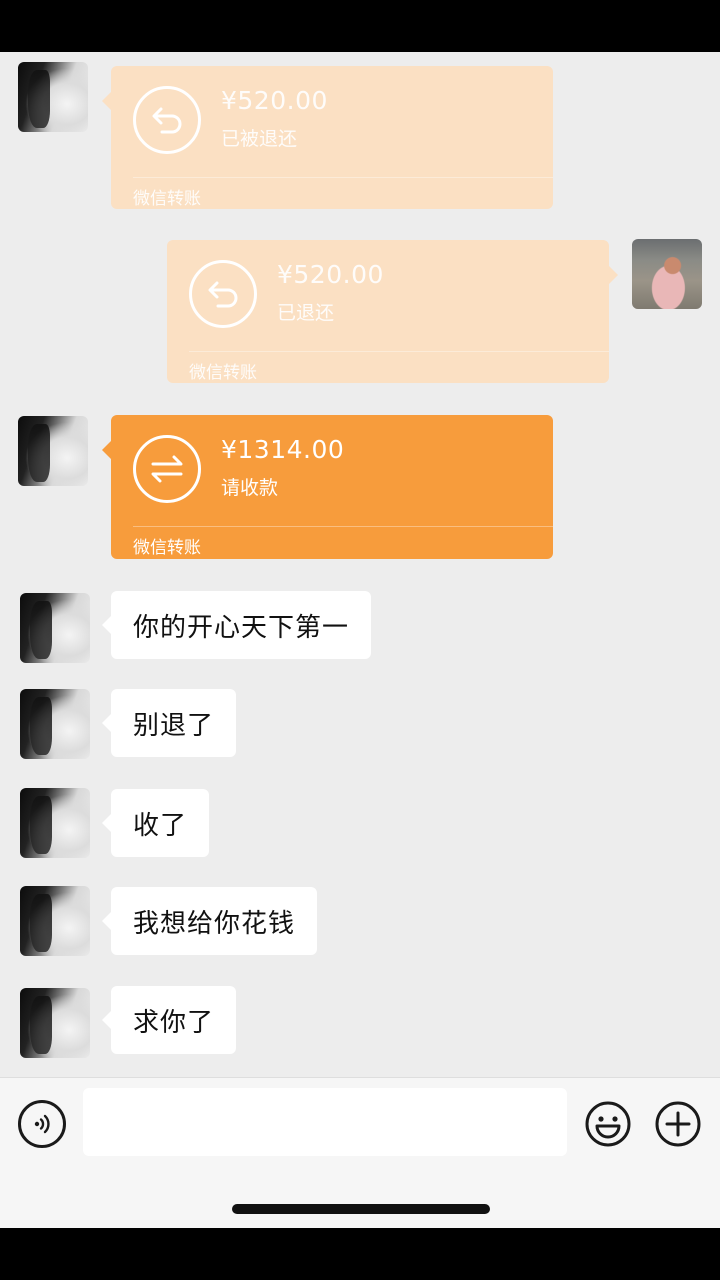  I want to click on message-text: 别退了, so click(174, 725).